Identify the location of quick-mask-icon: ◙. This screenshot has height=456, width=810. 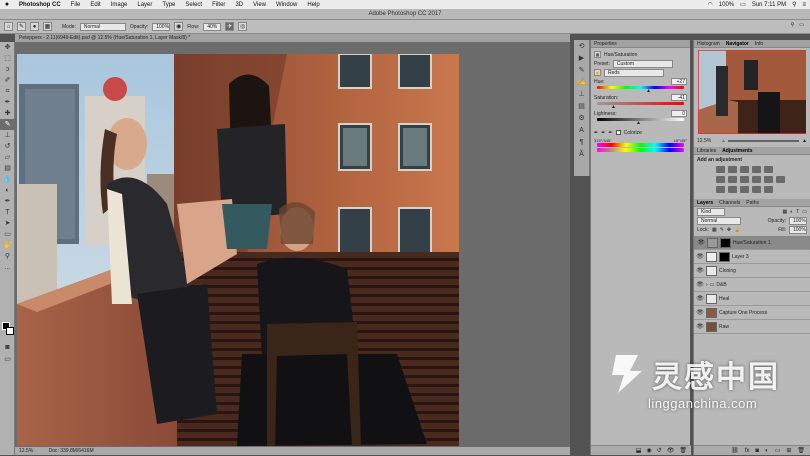
(7, 347).